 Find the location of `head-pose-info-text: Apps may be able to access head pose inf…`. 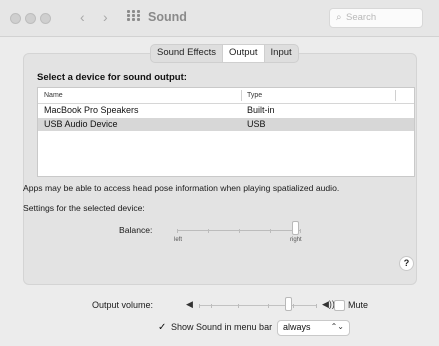

head-pose-info-text: Apps may be able to access head pose inf… is located at coordinates (181, 188).